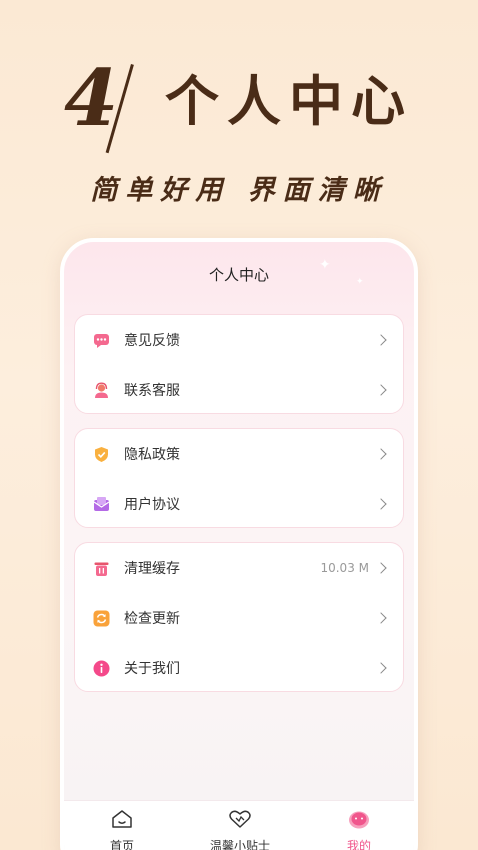 This screenshot has width=478, height=850. What do you see at coordinates (238, 275) in the screenshot?
I see `page-title: 个人中心` at bounding box center [238, 275].